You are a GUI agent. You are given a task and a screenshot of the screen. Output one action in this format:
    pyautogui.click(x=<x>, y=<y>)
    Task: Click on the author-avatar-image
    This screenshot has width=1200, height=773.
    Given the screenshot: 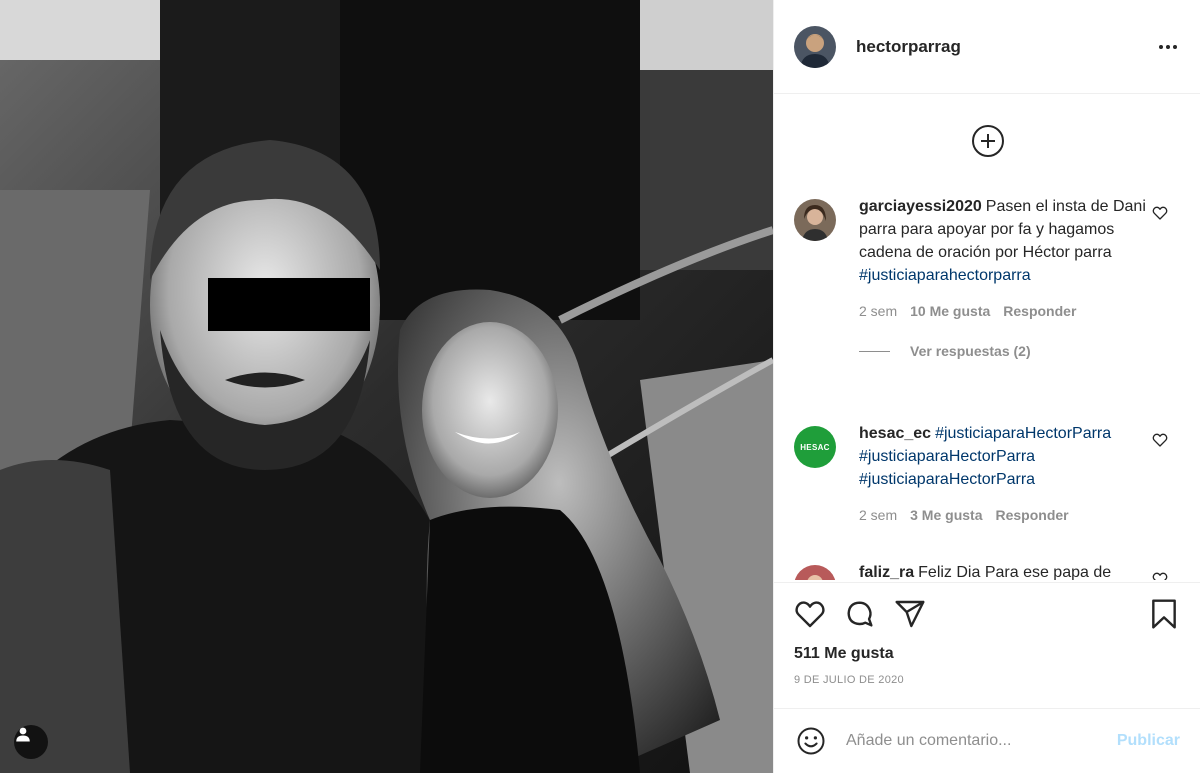 What is the action you would take?
    pyautogui.click(x=815, y=46)
    